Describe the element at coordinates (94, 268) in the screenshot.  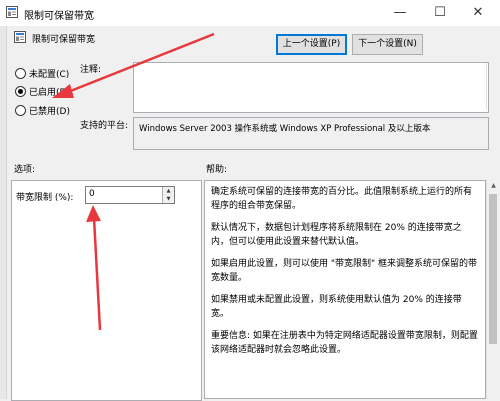
I see `arrow-to-bandwidth-icon` at that location.